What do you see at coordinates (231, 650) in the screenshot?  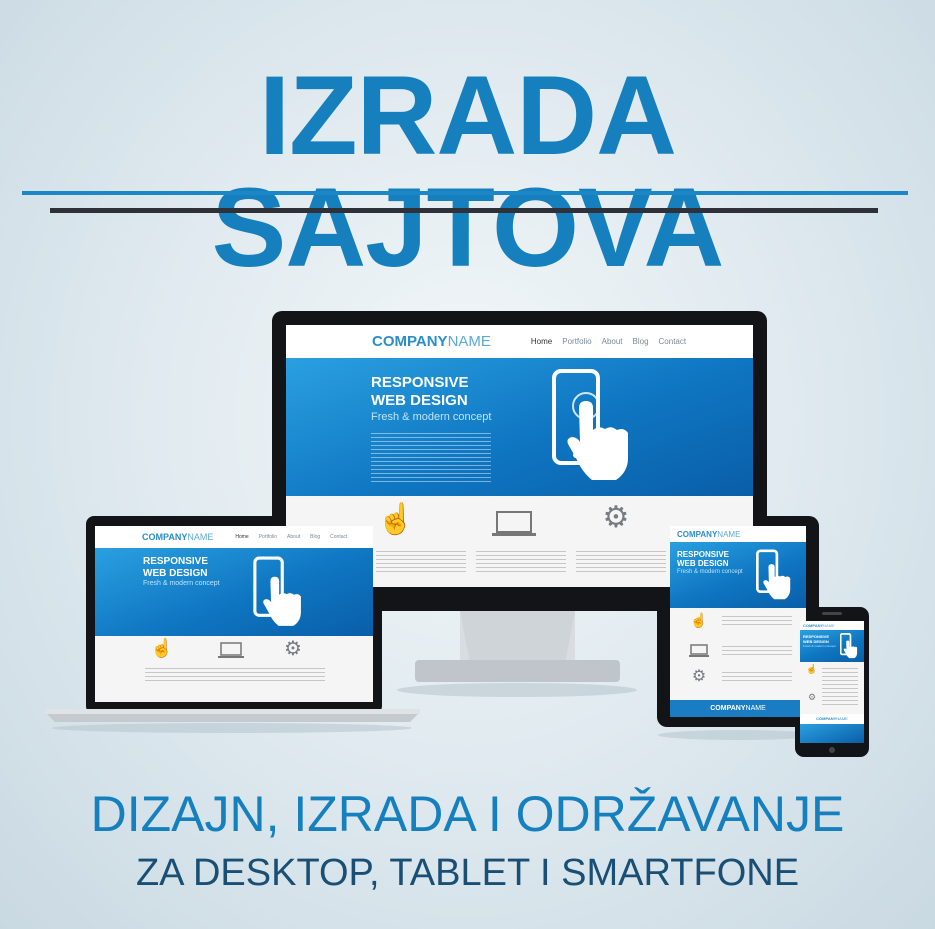 I see `laptop-laptop-icon` at bounding box center [231, 650].